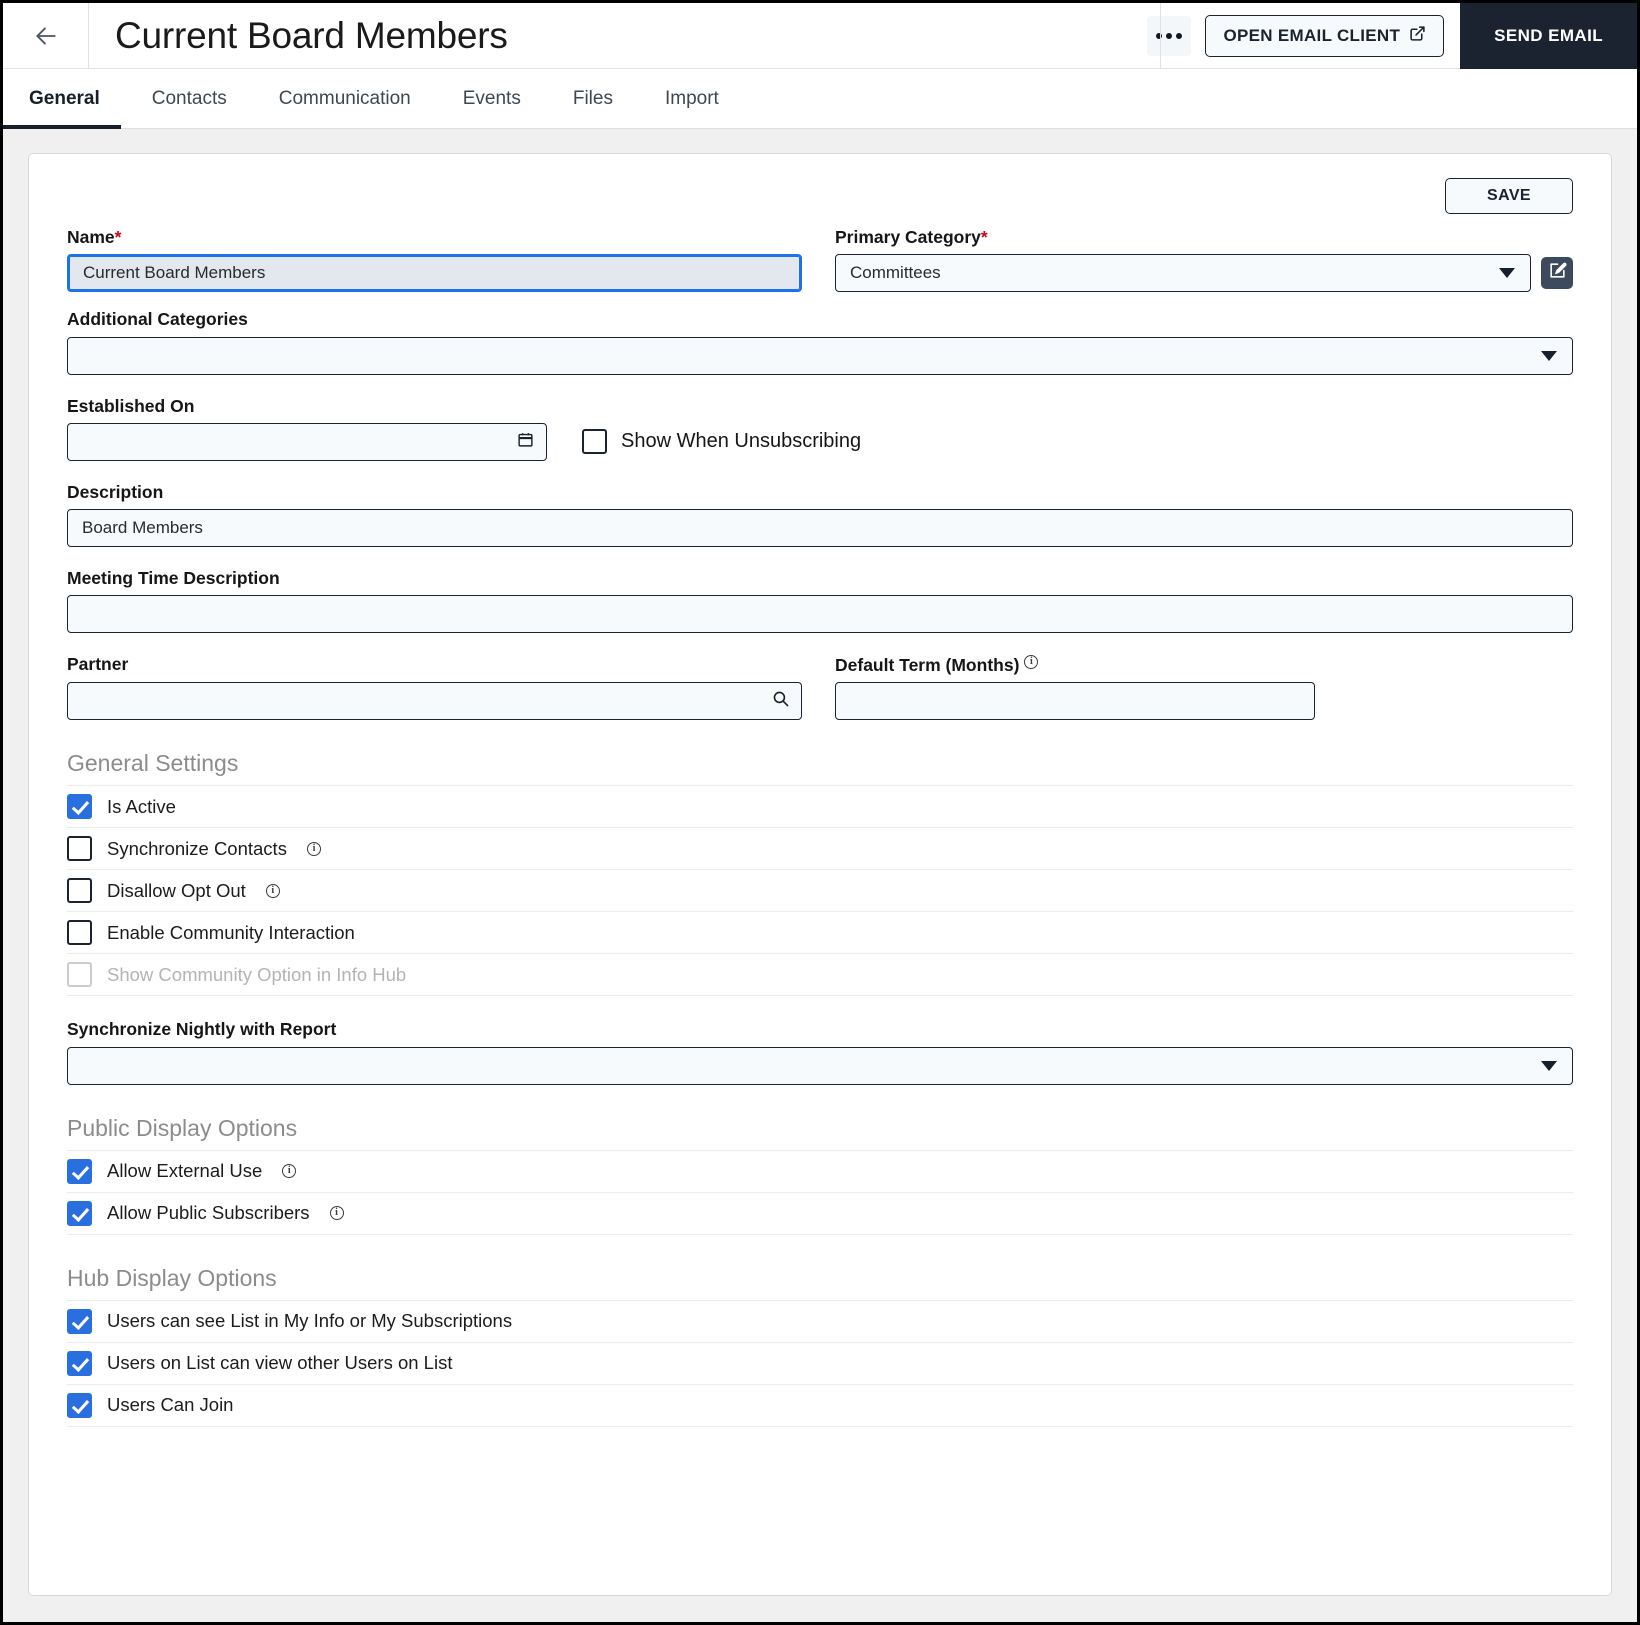 This screenshot has height=1625, width=1640. Describe the element at coordinates (820, 807) in the screenshot. I see `checkbox-row-is-active: Is Active` at that location.